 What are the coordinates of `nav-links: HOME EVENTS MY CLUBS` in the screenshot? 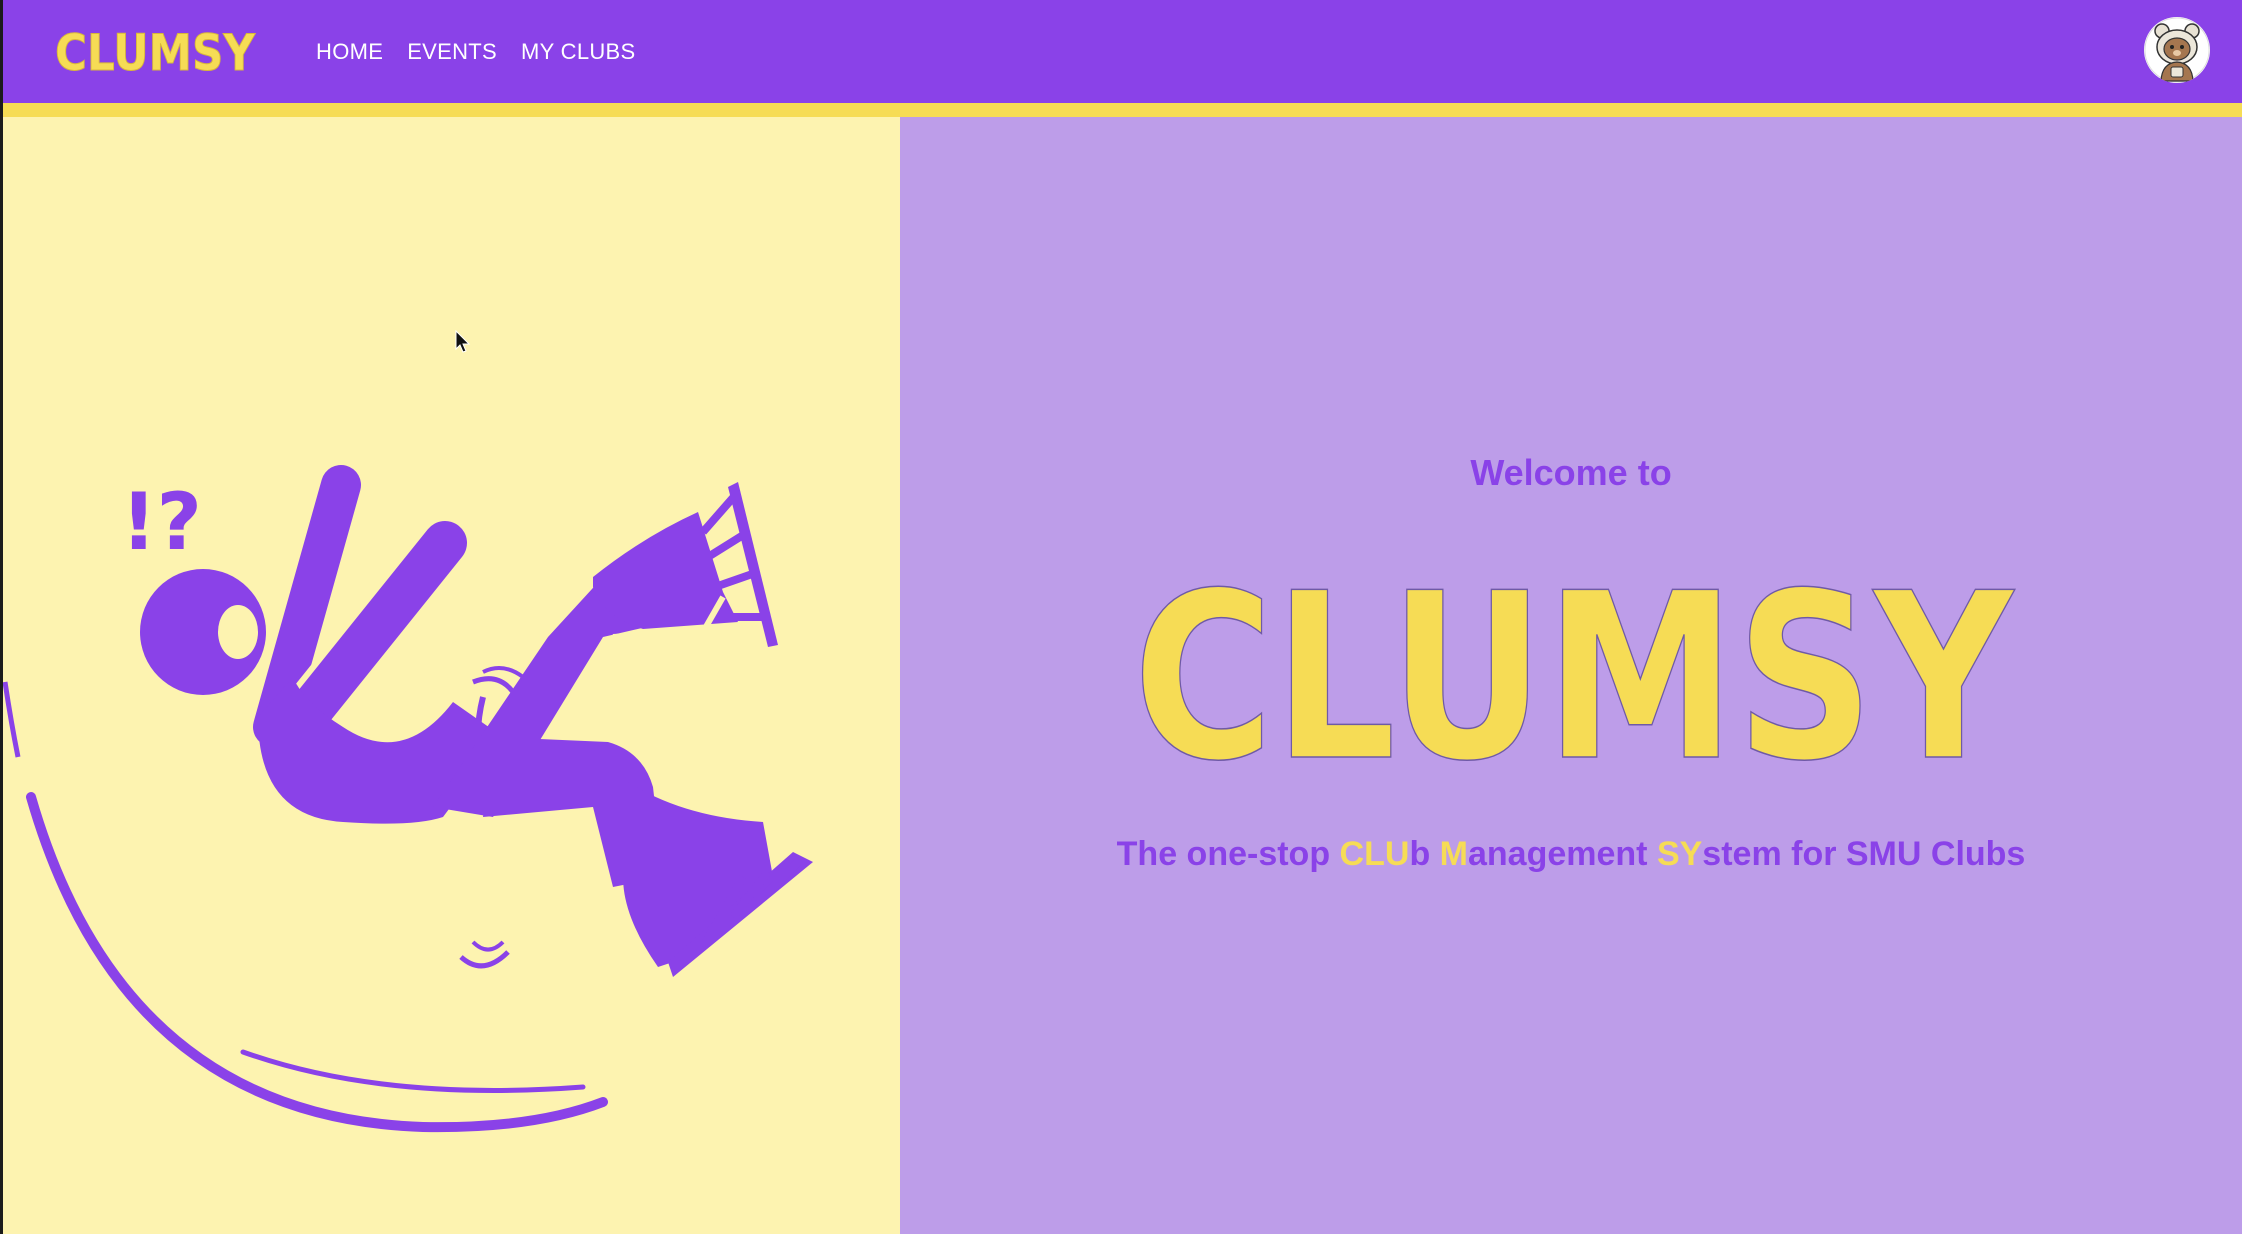 It's located at (488, 51).